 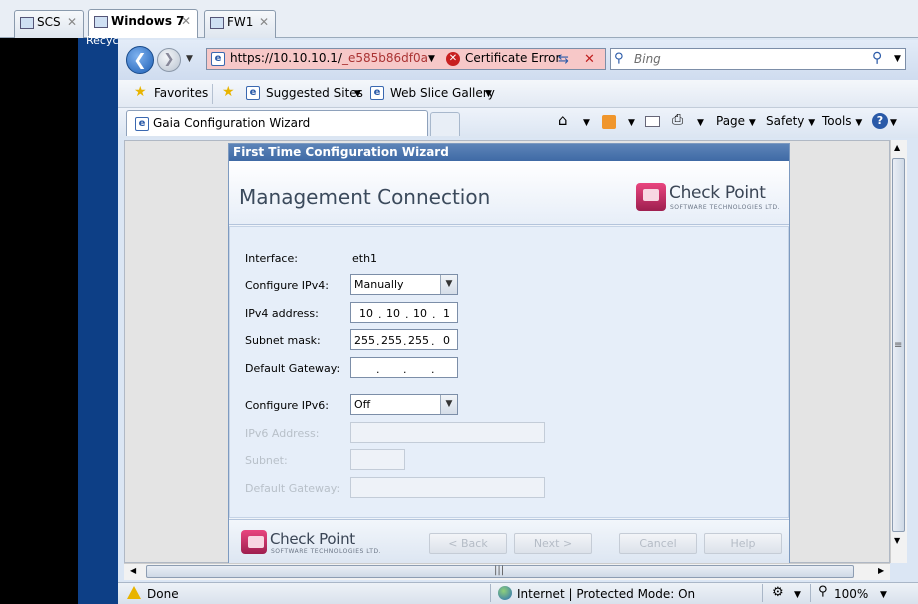 What do you see at coordinates (98, 321) in the screenshot?
I see `desktop-background` at bounding box center [98, 321].